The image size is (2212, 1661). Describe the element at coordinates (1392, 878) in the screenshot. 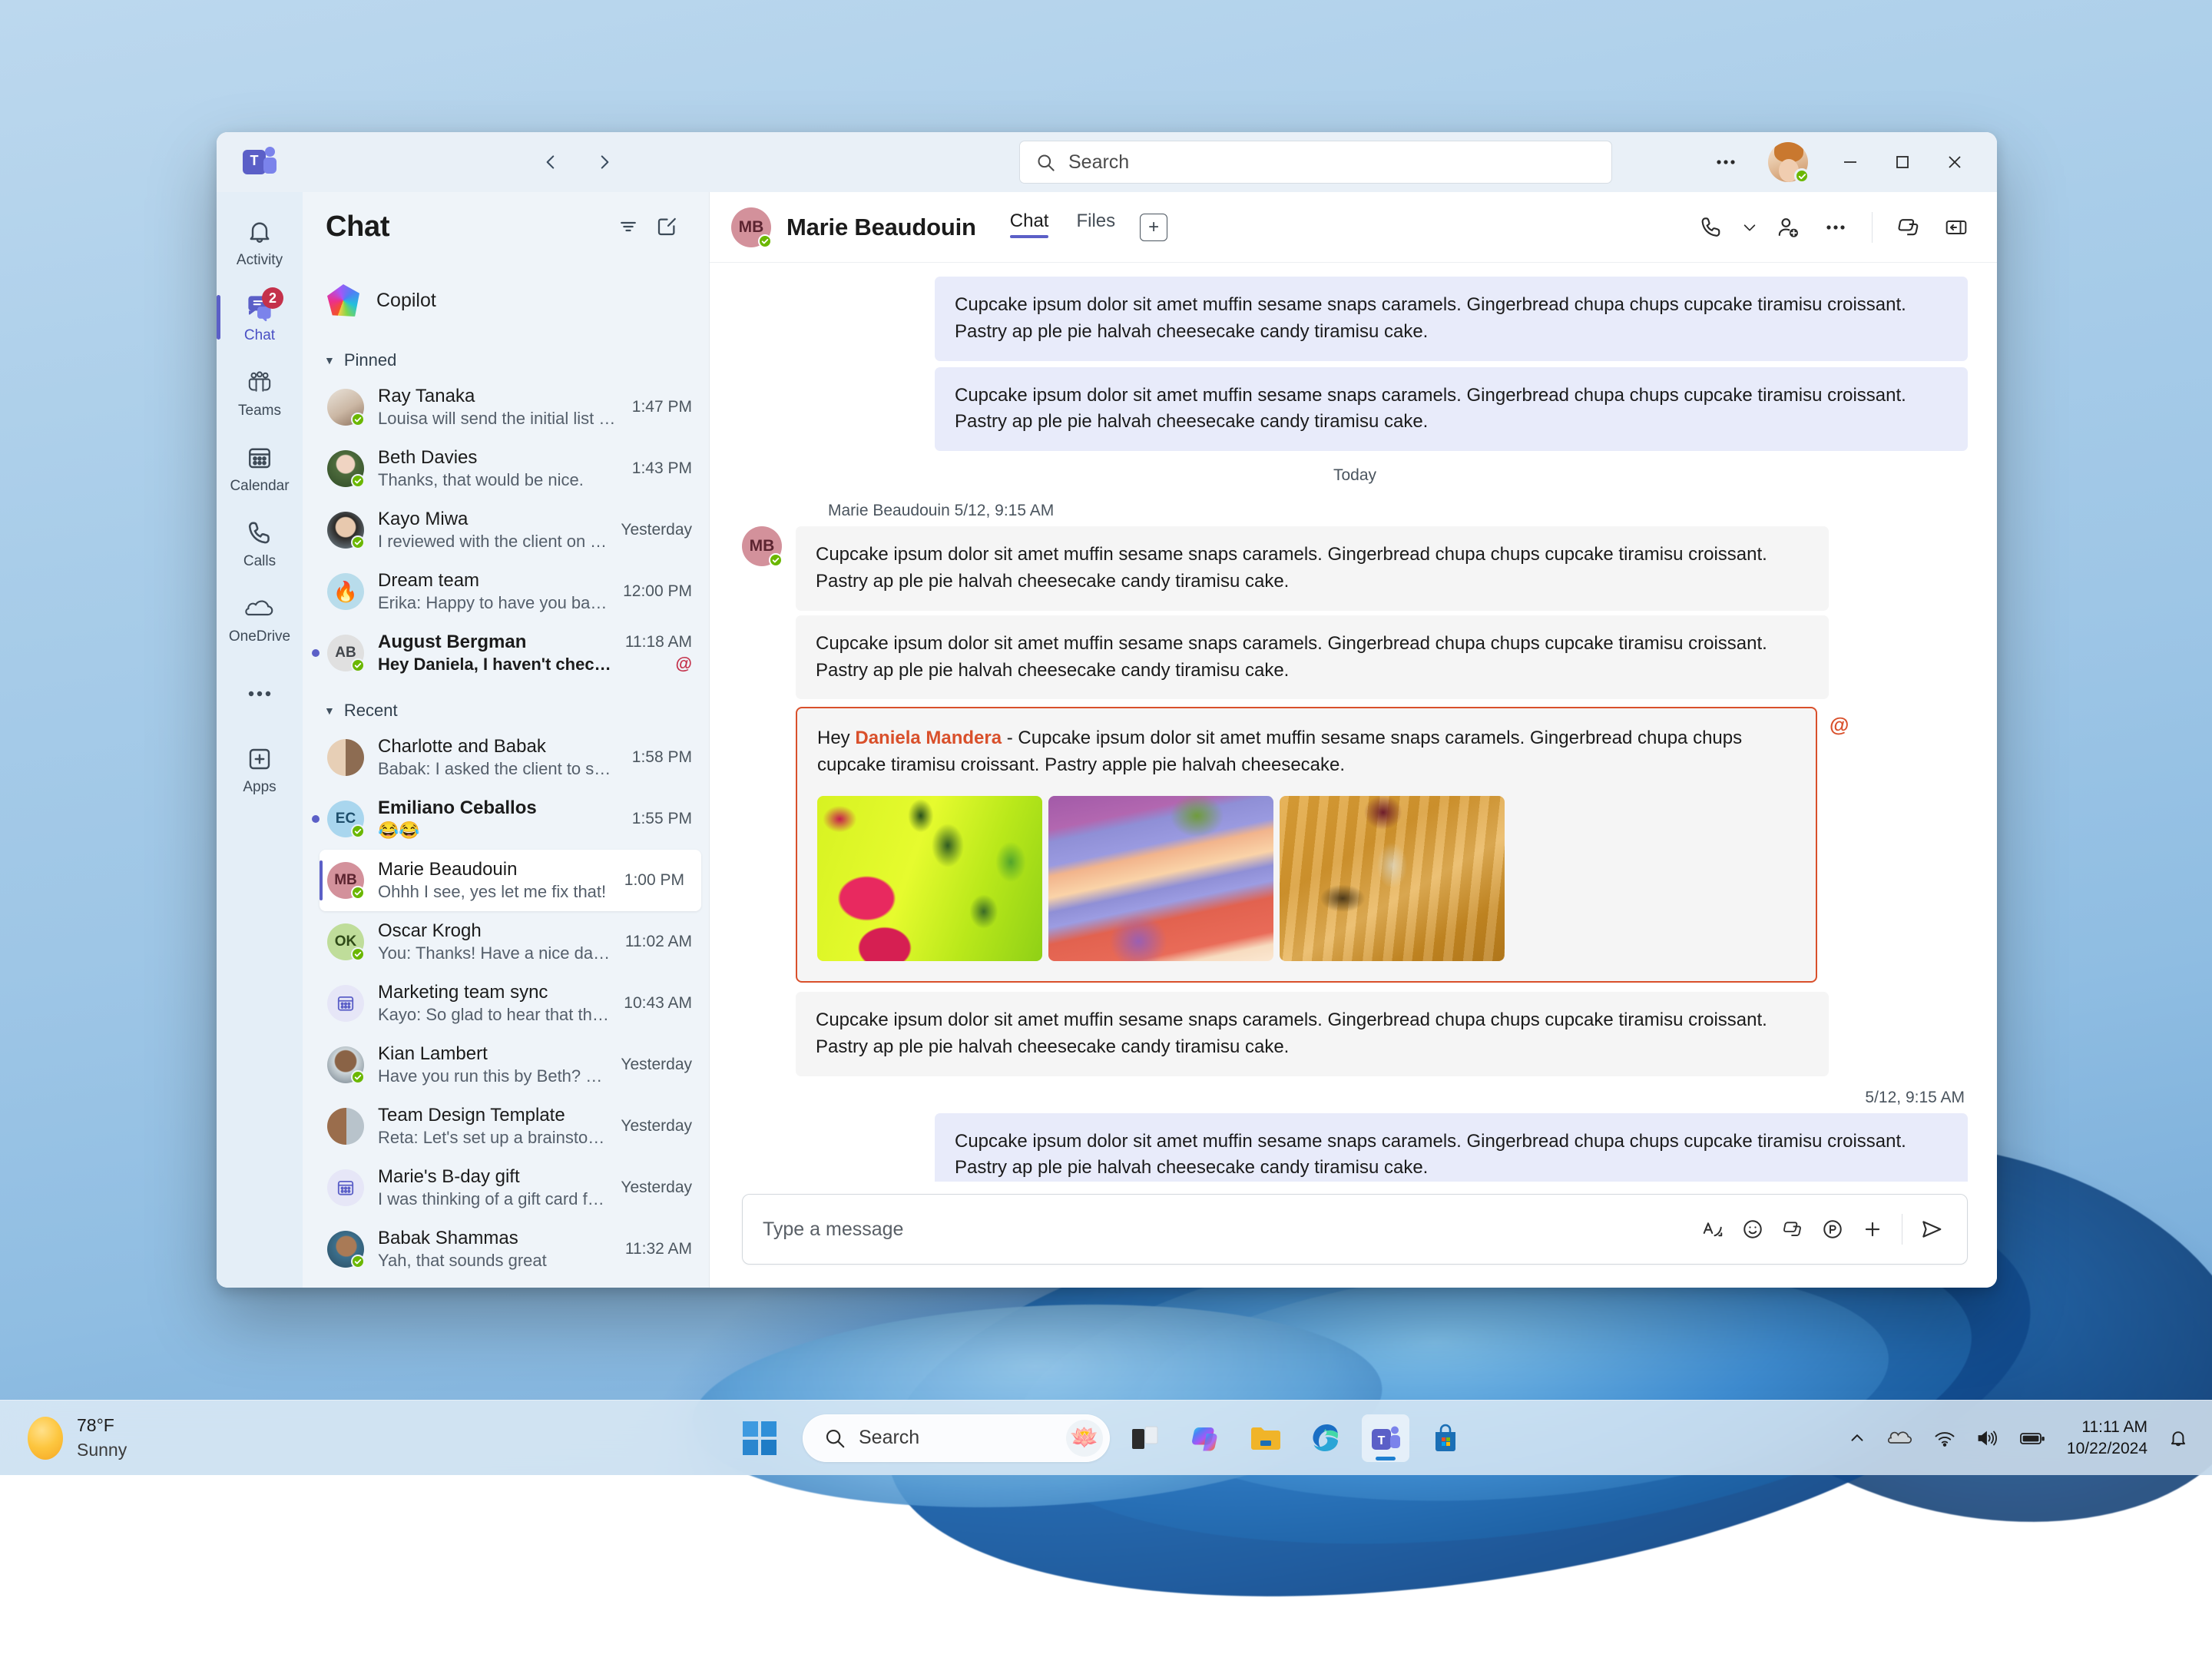

I see `image-attachment-golden-still-life` at that location.